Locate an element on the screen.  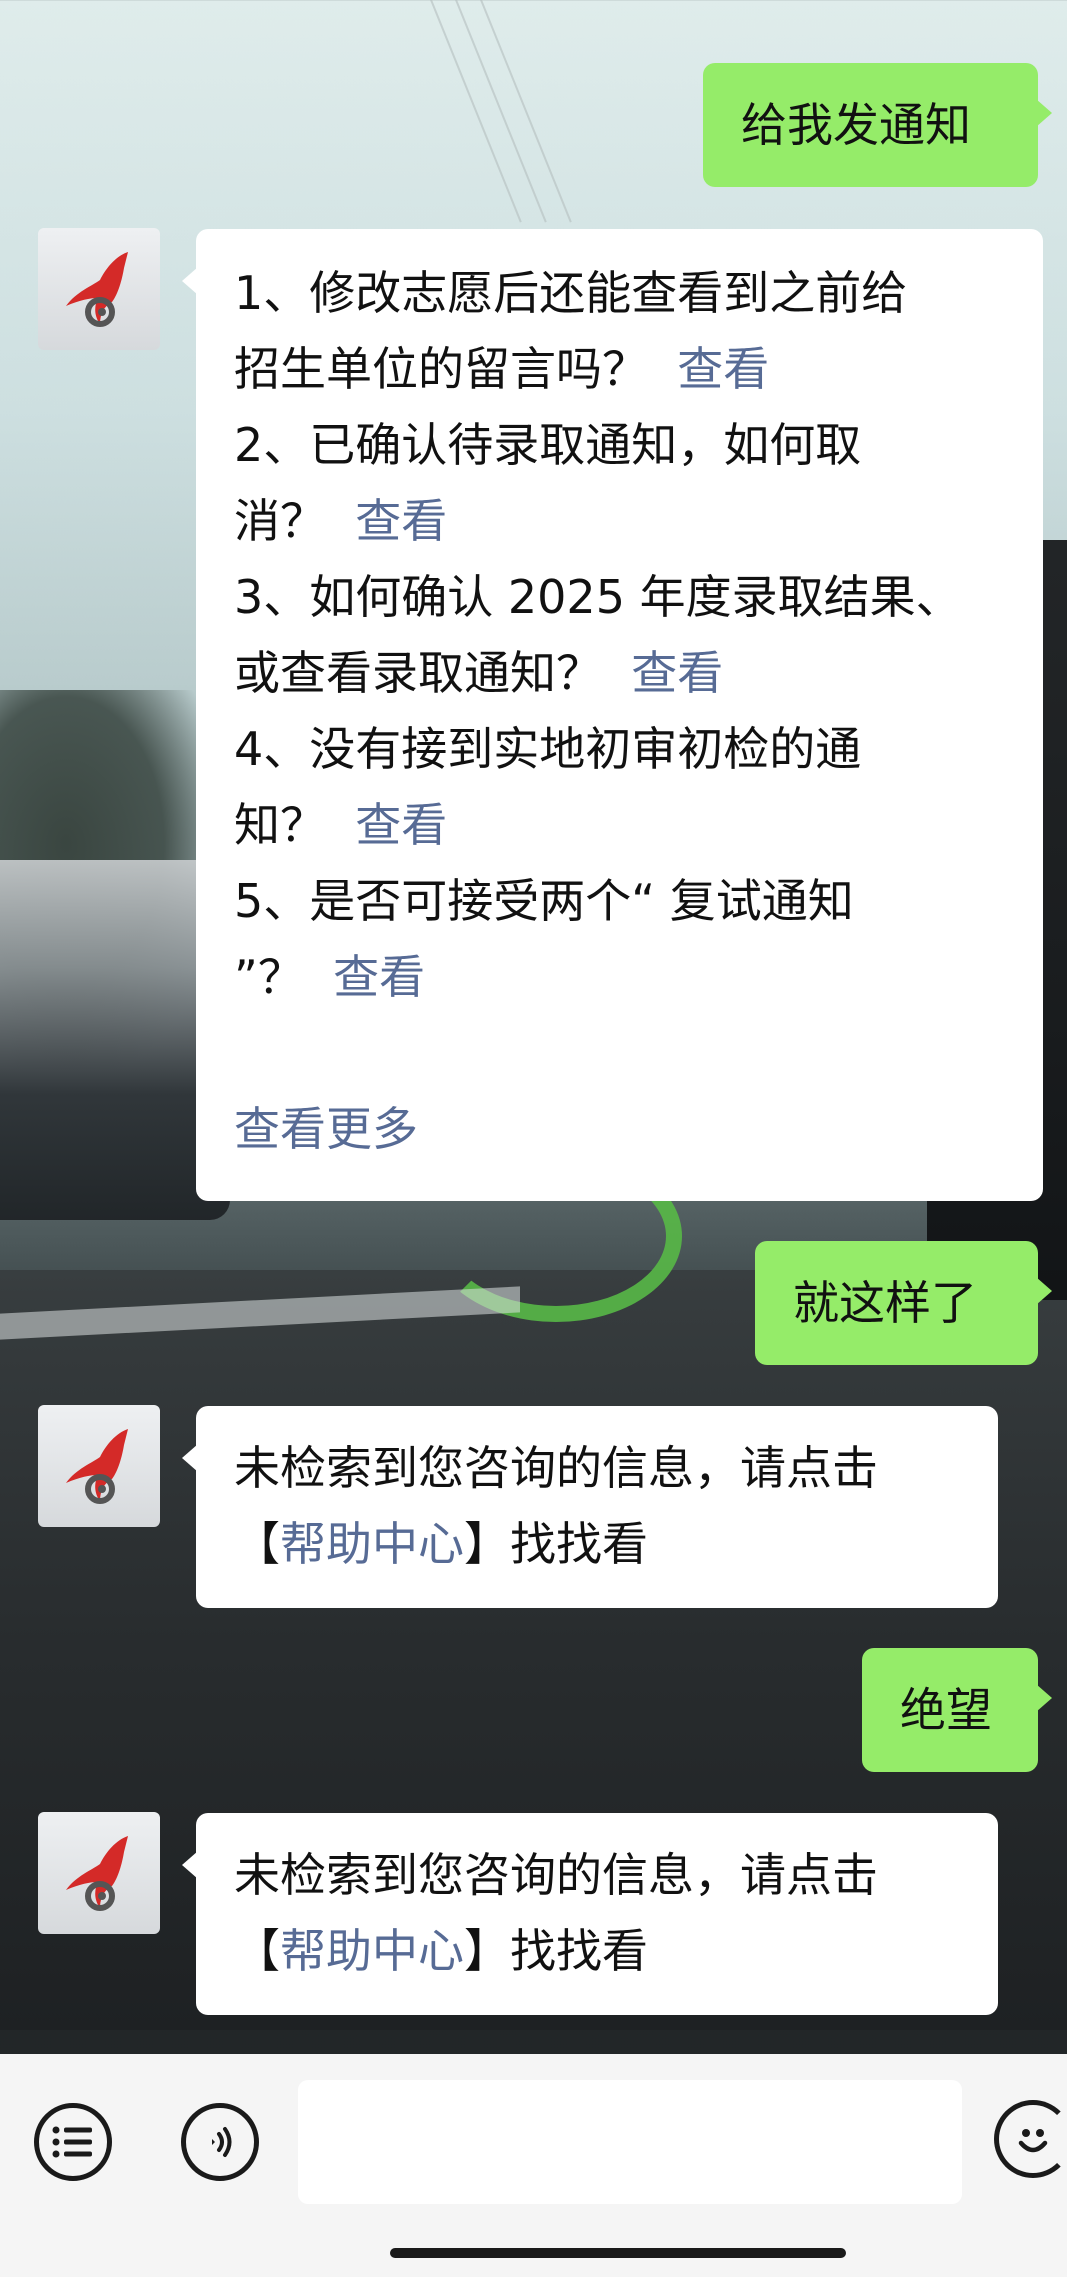
emoji-icon is located at coordinates (1033, 2141).